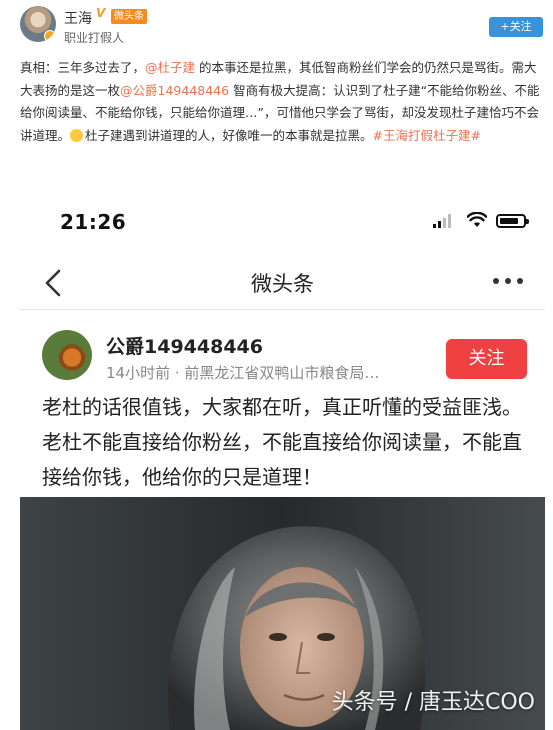 The height and width of the screenshot is (730, 553). What do you see at coordinates (282, 221) in the screenshot?
I see `status-bar: 21:26` at bounding box center [282, 221].